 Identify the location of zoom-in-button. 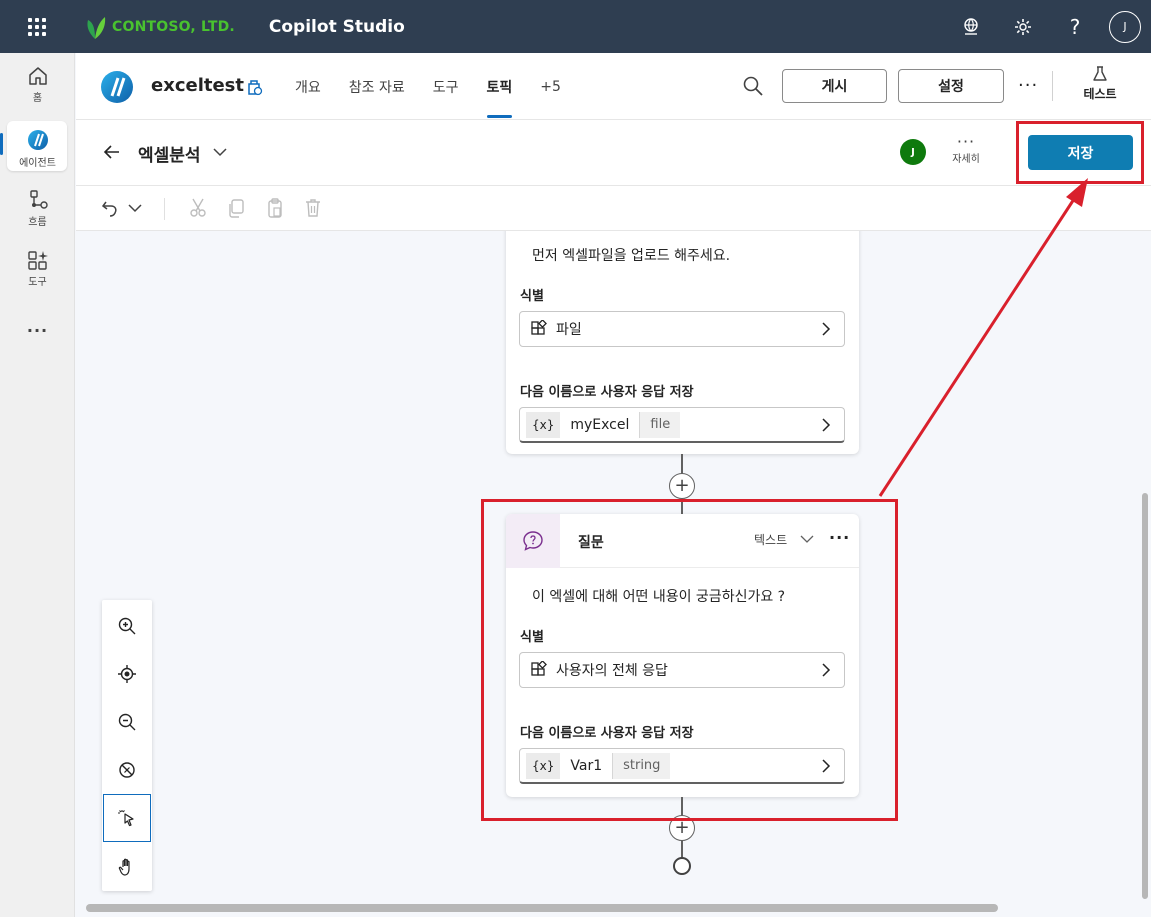
(127, 626).